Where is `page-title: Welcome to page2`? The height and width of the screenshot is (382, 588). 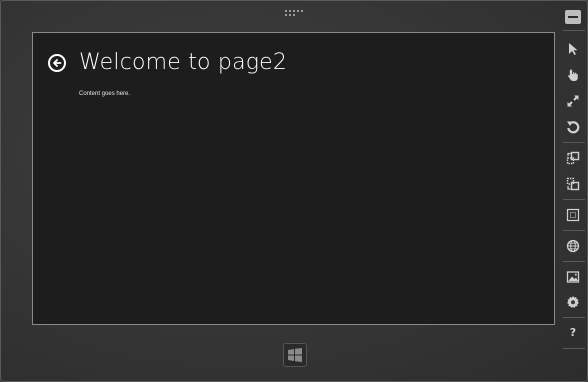 page-title: Welcome to page2 is located at coordinates (183, 62).